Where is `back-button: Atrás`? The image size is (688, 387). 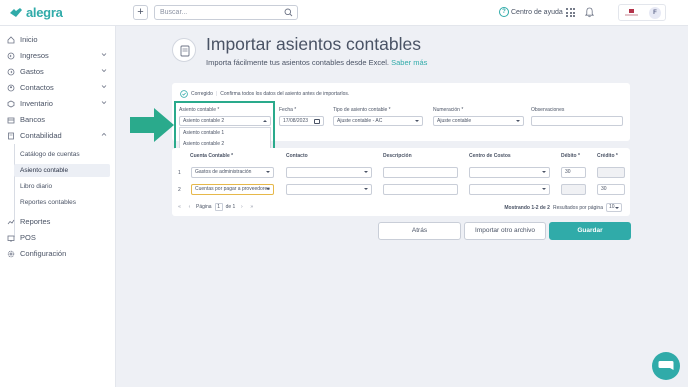 back-button: Atrás is located at coordinates (419, 231).